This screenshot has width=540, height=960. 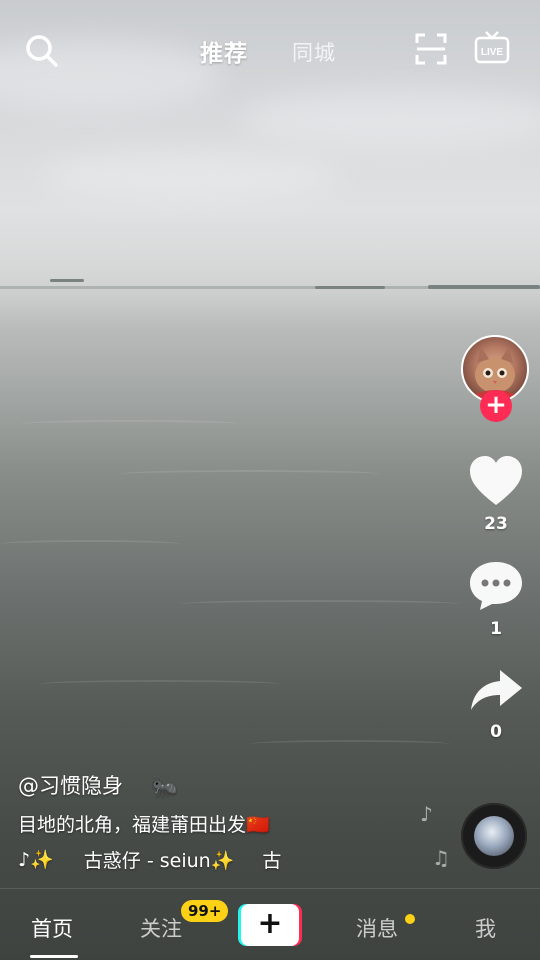 What do you see at coordinates (485, 928) in the screenshot?
I see `nav-me: 我` at bounding box center [485, 928].